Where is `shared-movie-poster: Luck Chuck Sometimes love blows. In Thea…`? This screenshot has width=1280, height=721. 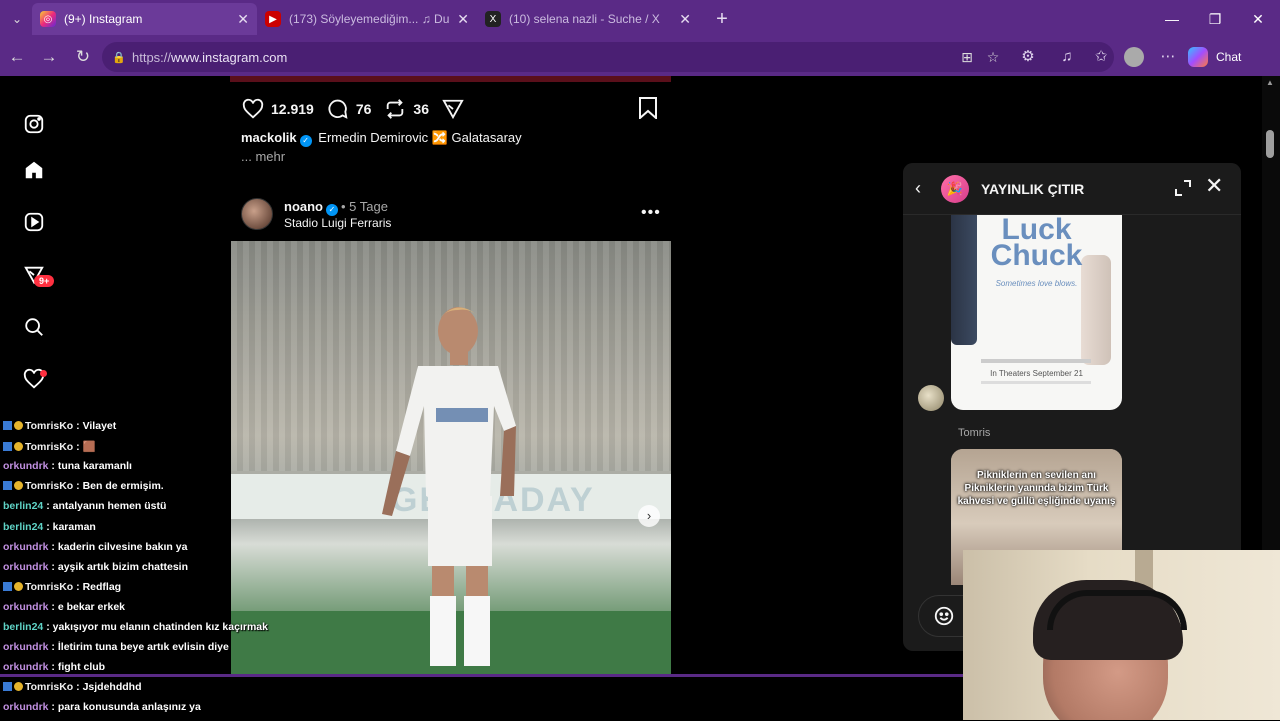 shared-movie-poster: Luck Chuck Sometimes love blows. In Thea… is located at coordinates (1036, 312).